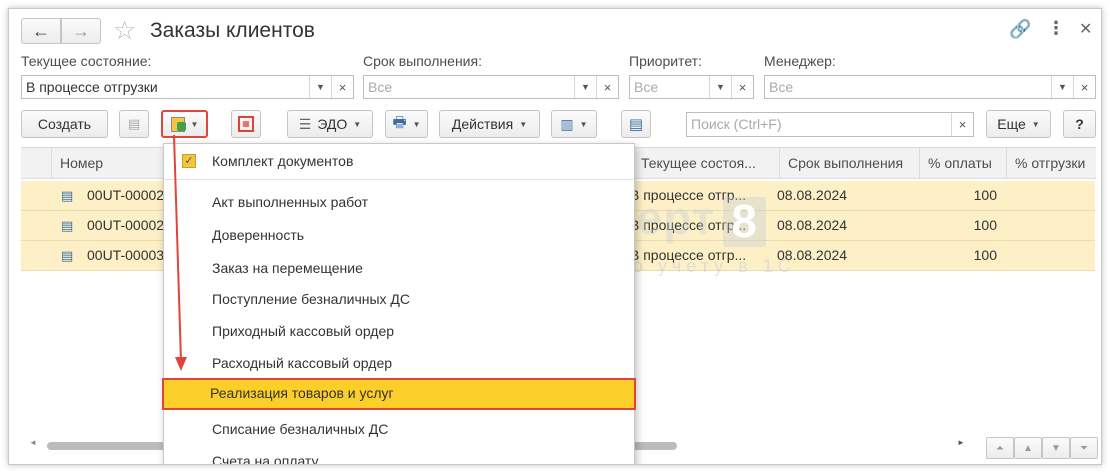 This screenshot has height=473, width=1110. What do you see at coordinates (126, 195) in the screenshot?
I see `row-number: 00UT-00002` at bounding box center [126, 195].